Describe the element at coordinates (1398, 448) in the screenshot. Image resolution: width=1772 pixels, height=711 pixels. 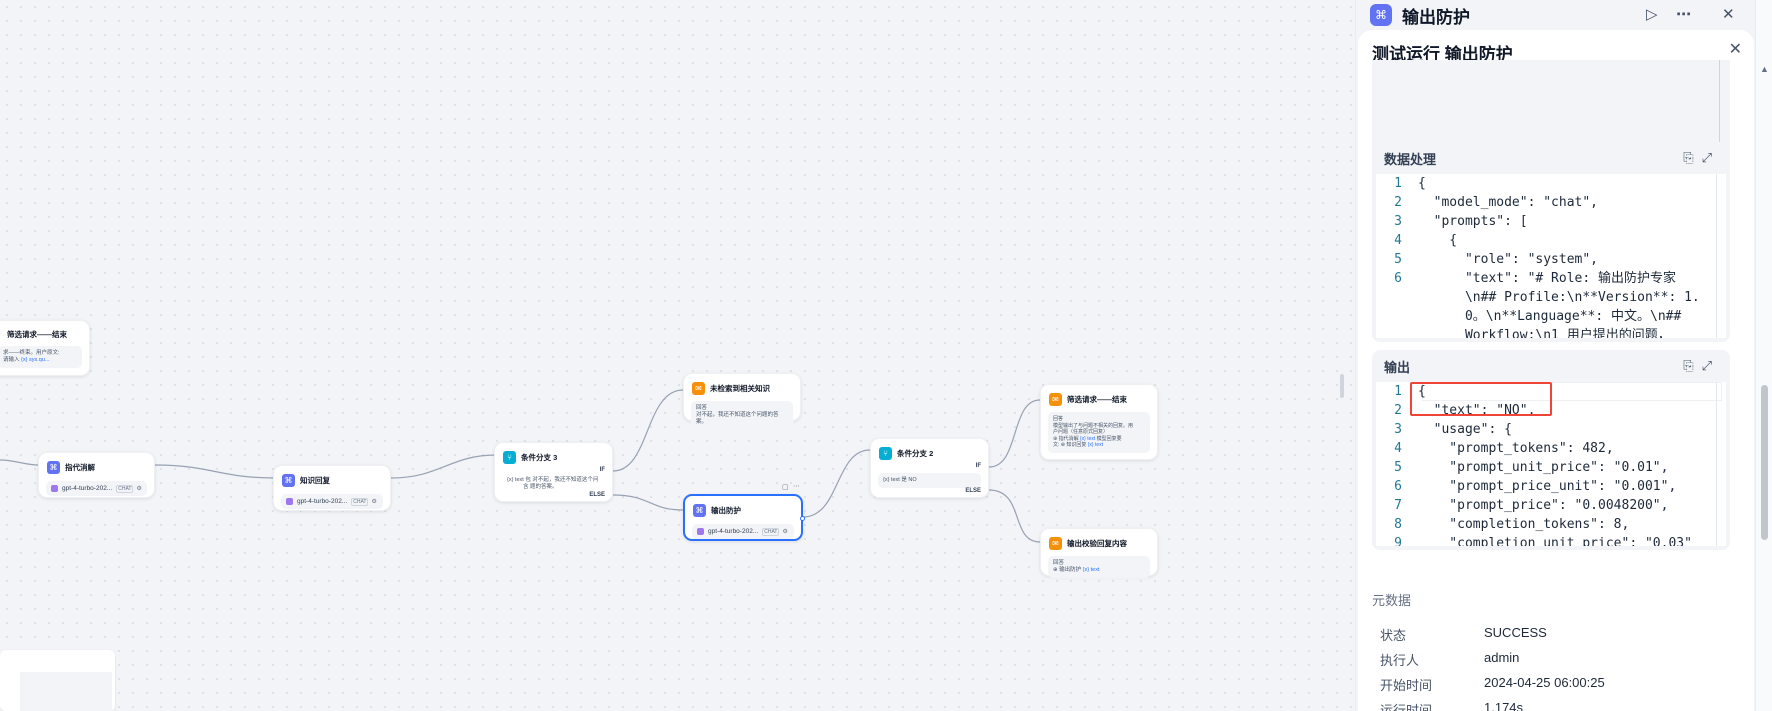
I see `line-number: 4` at that location.